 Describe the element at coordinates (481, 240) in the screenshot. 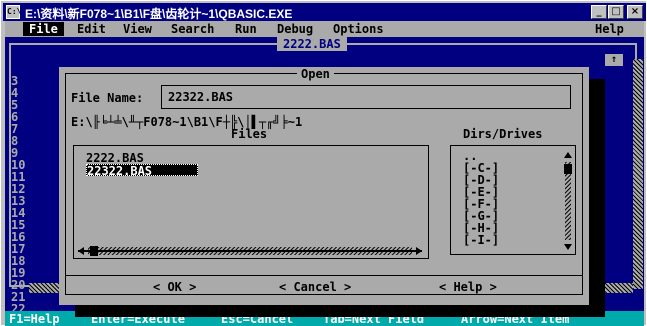

I see `dir-drive-item: [-I-]` at that location.